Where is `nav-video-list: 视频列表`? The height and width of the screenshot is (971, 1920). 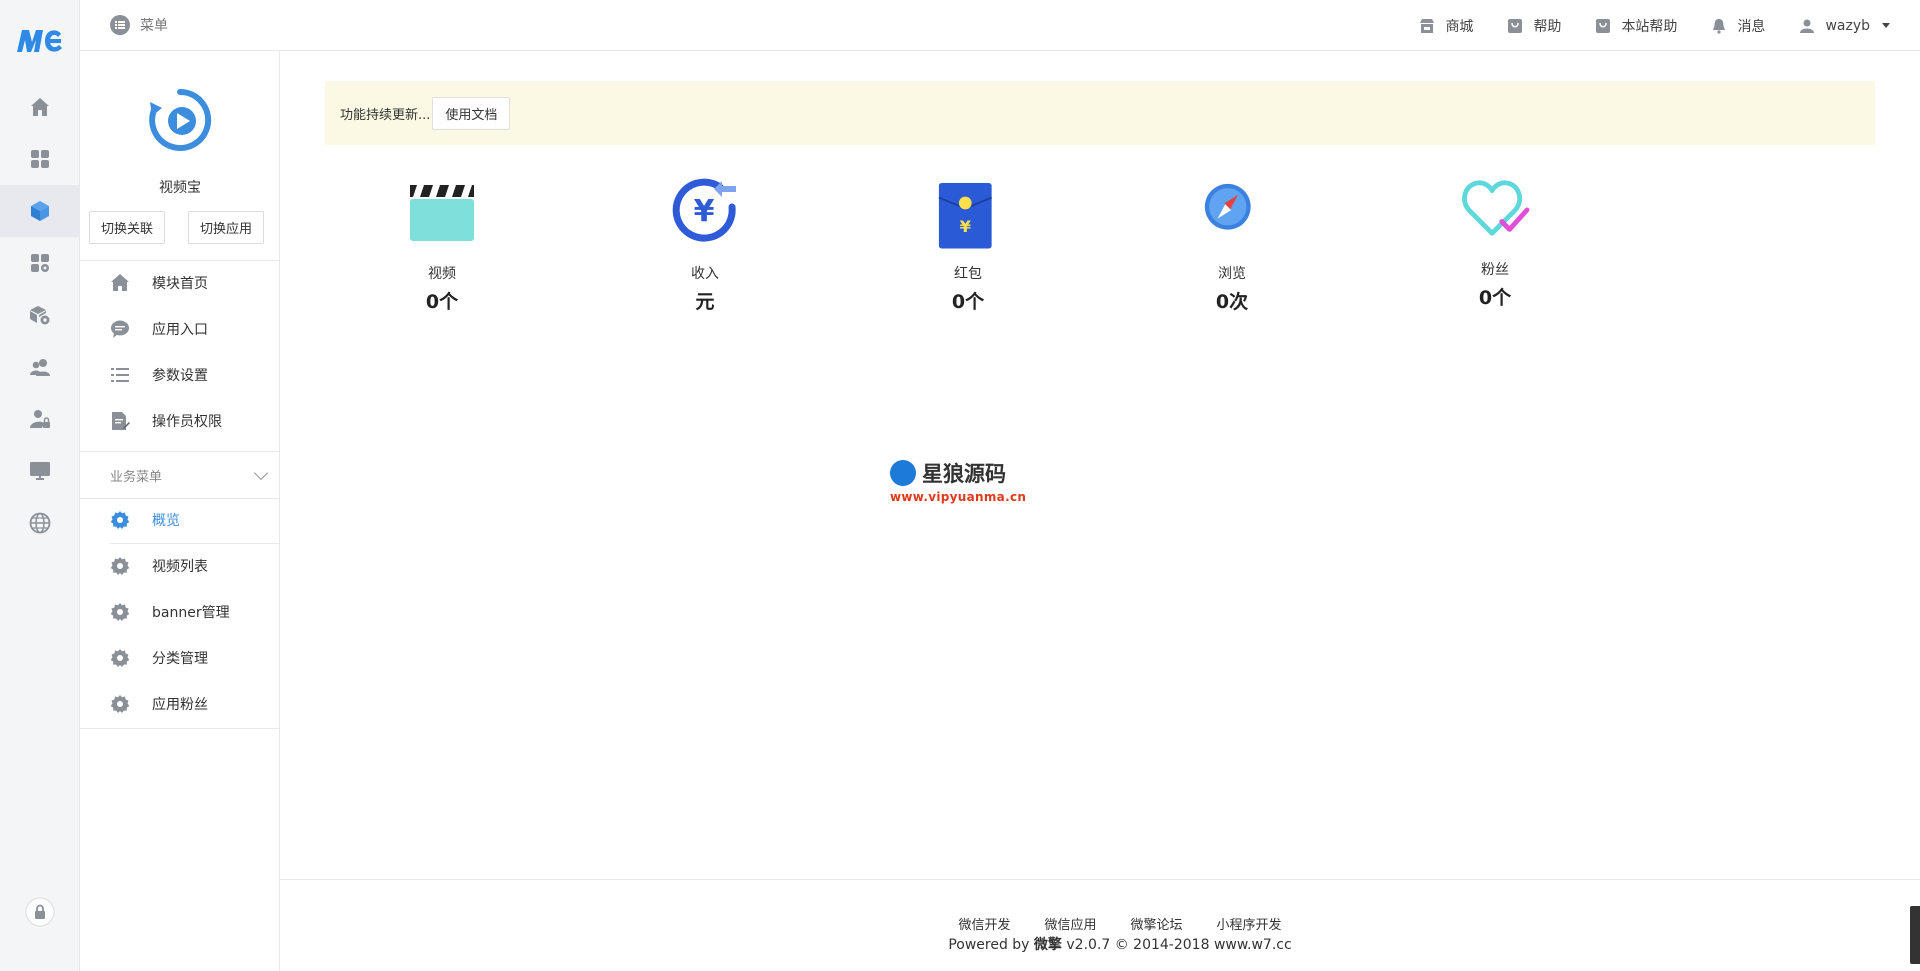 nav-video-list: 视频列表 is located at coordinates (180, 566).